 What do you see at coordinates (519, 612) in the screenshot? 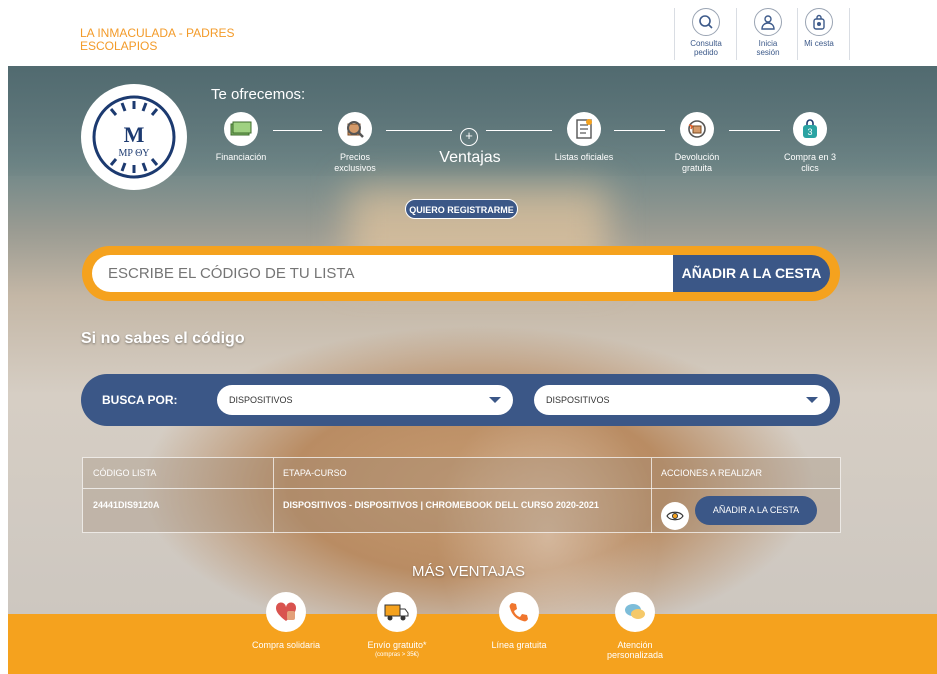
I see `phone-icon` at bounding box center [519, 612].